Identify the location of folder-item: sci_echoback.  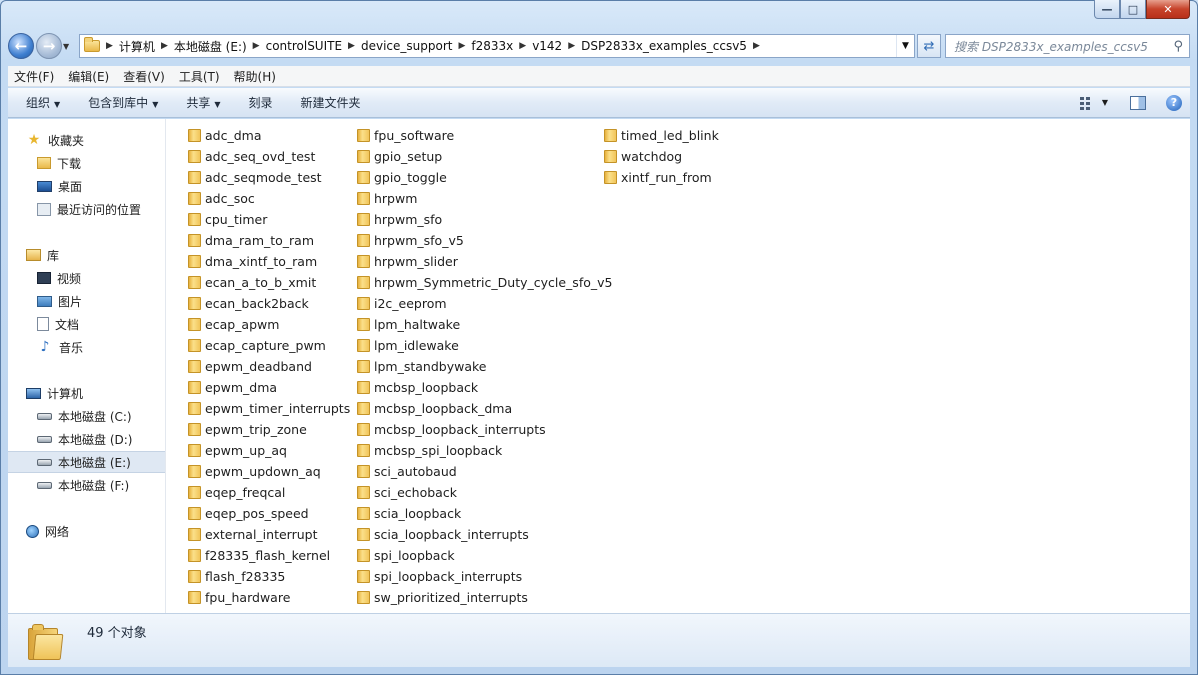
(484, 492).